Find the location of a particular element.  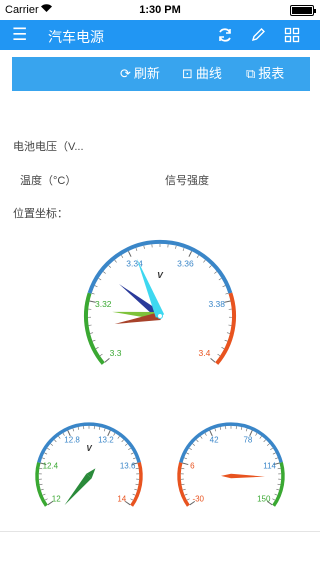

status-bar: Carrier 1:30 PM is located at coordinates (160, 10).